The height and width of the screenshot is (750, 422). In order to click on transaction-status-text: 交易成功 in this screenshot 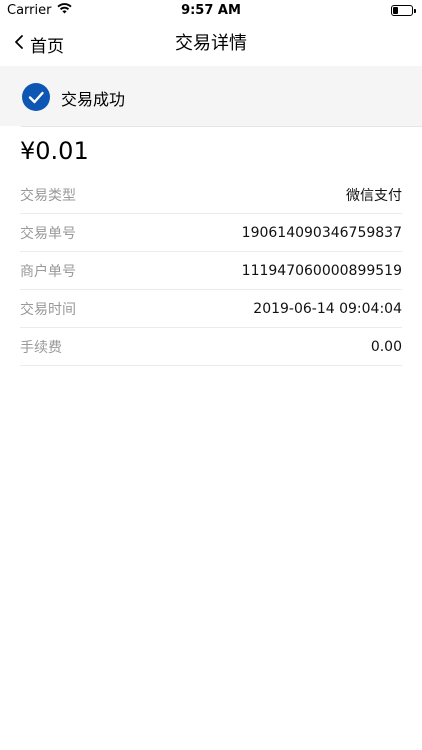, I will do `click(93, 99)`.